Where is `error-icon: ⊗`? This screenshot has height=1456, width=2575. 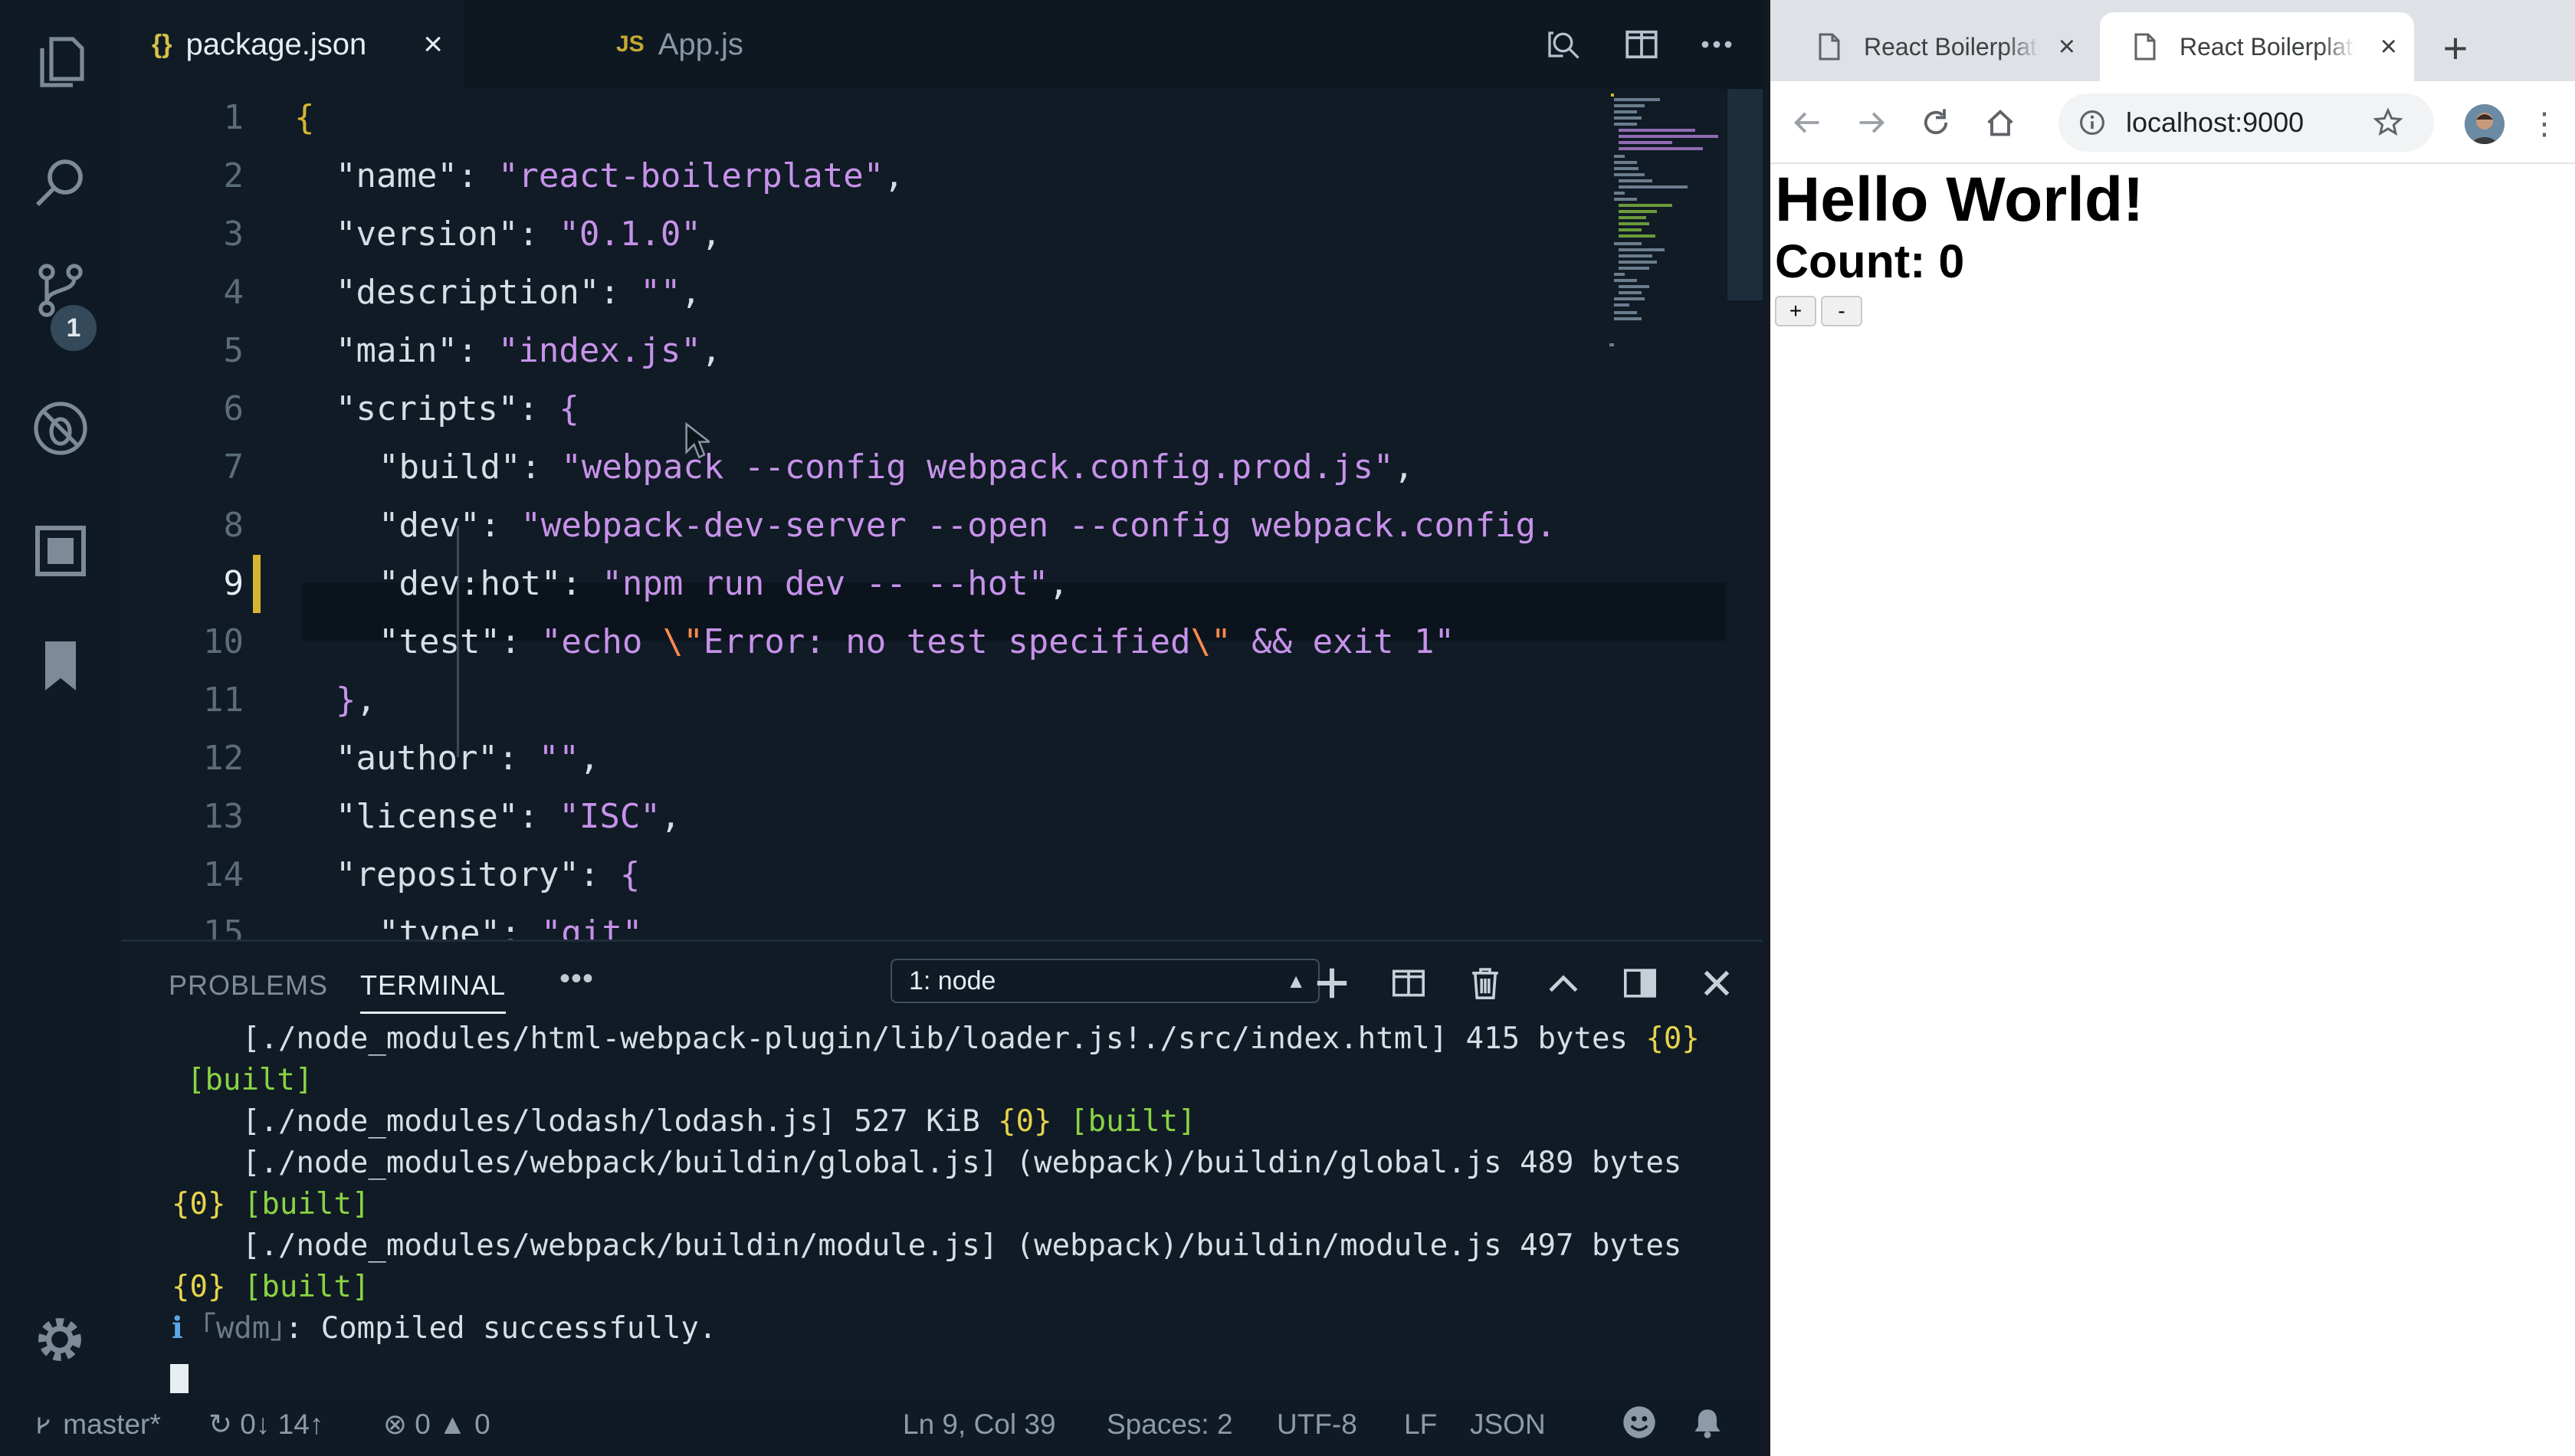 error-icon: ⊗ is located at coordinates (396, 1424).